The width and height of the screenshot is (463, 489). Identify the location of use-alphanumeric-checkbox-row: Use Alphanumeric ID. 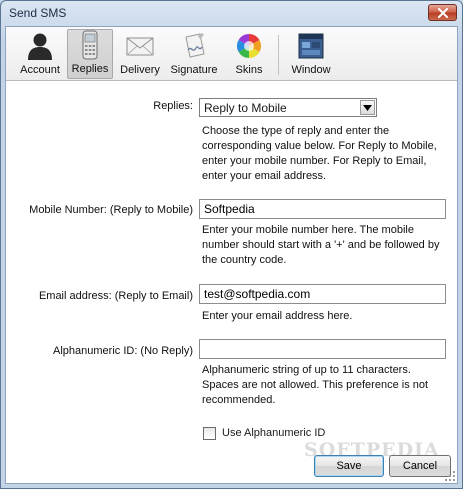
(264, 433).